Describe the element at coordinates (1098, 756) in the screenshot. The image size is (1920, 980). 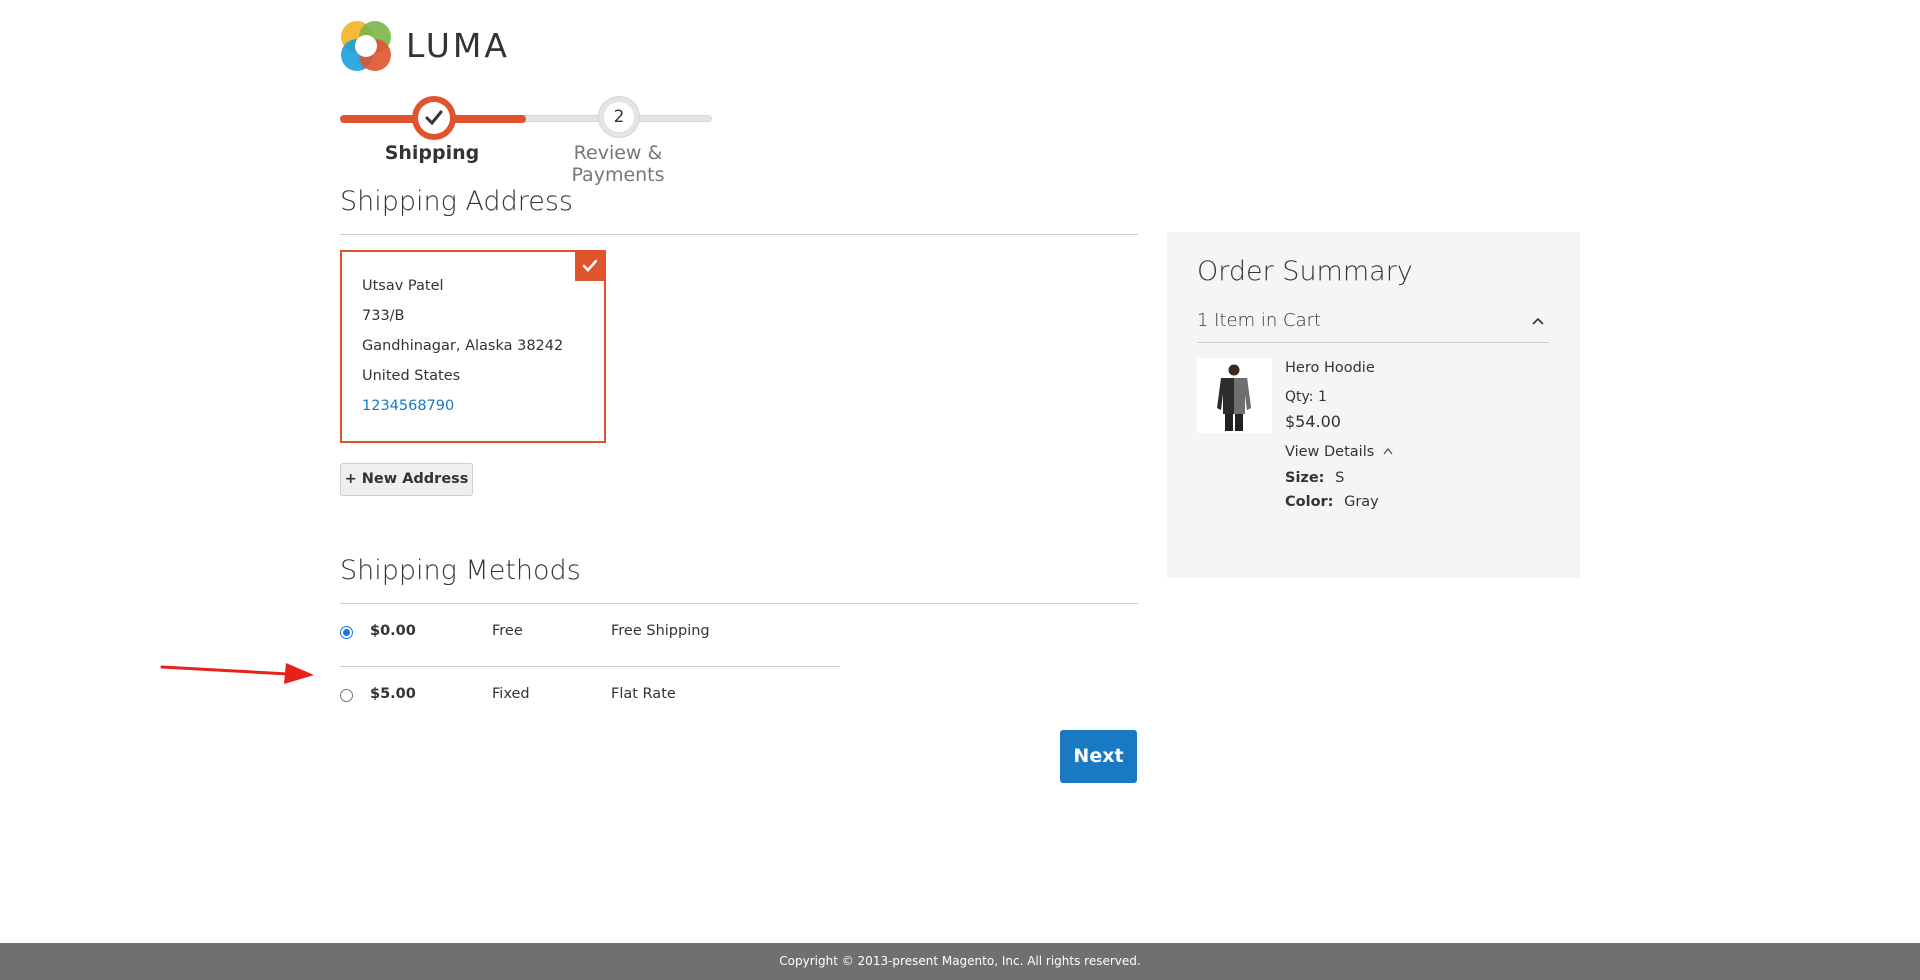
I see `next-button: Next` at that location.